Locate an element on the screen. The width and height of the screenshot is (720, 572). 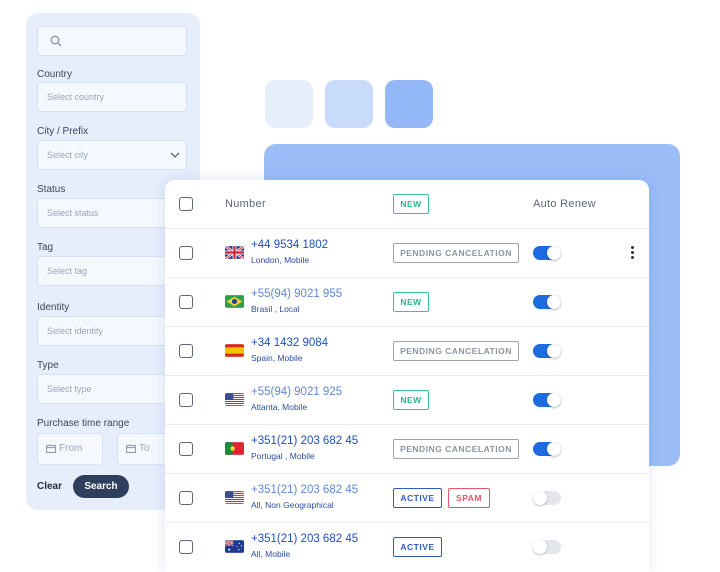
flag-pt-icon is located at coordinates (234, 448).